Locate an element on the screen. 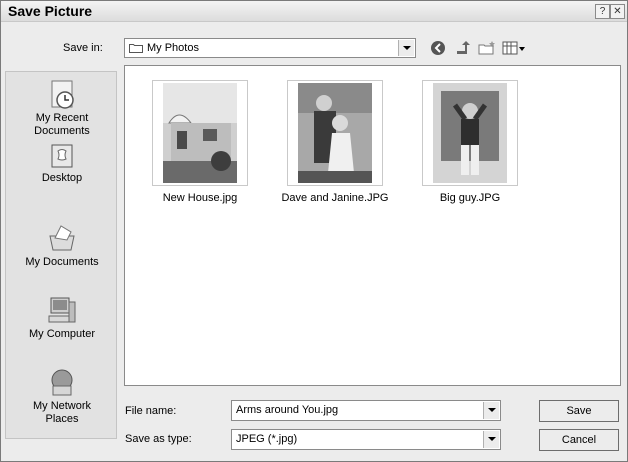 The width and height of the screenshot is (628, 462). house-photo-thumbnail is located at coordinates (200, 133).